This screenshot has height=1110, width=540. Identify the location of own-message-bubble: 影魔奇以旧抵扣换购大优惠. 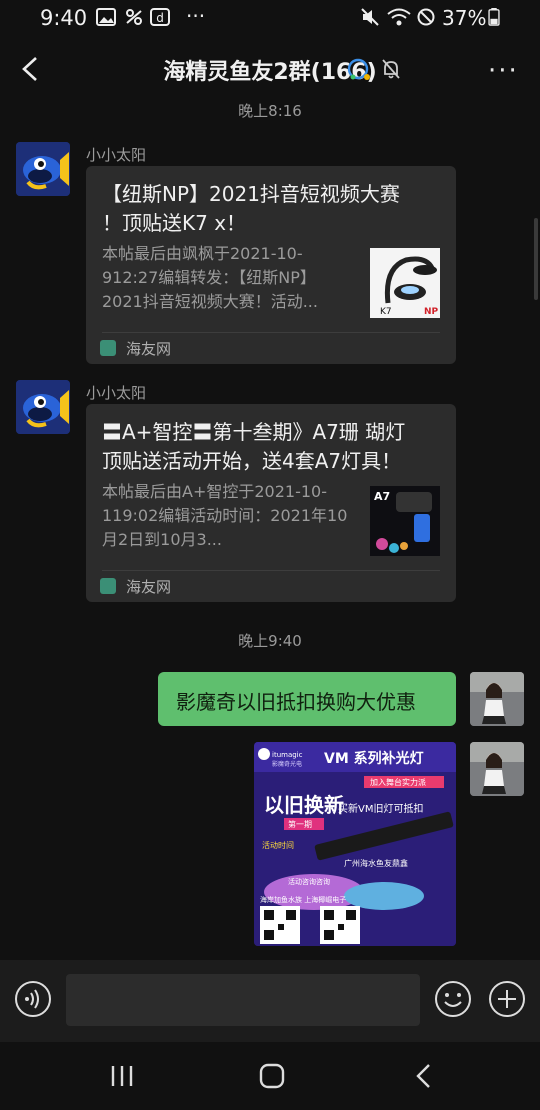
(307, 699).